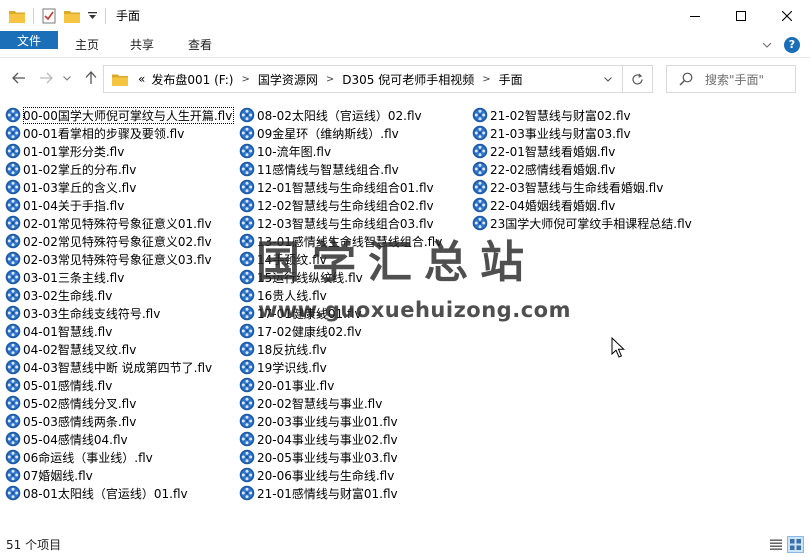 This screenshot has height=557, width=810. Describe the element at coordinates (775, 544) in the screenshot. I see `details-view-icon` at that location.